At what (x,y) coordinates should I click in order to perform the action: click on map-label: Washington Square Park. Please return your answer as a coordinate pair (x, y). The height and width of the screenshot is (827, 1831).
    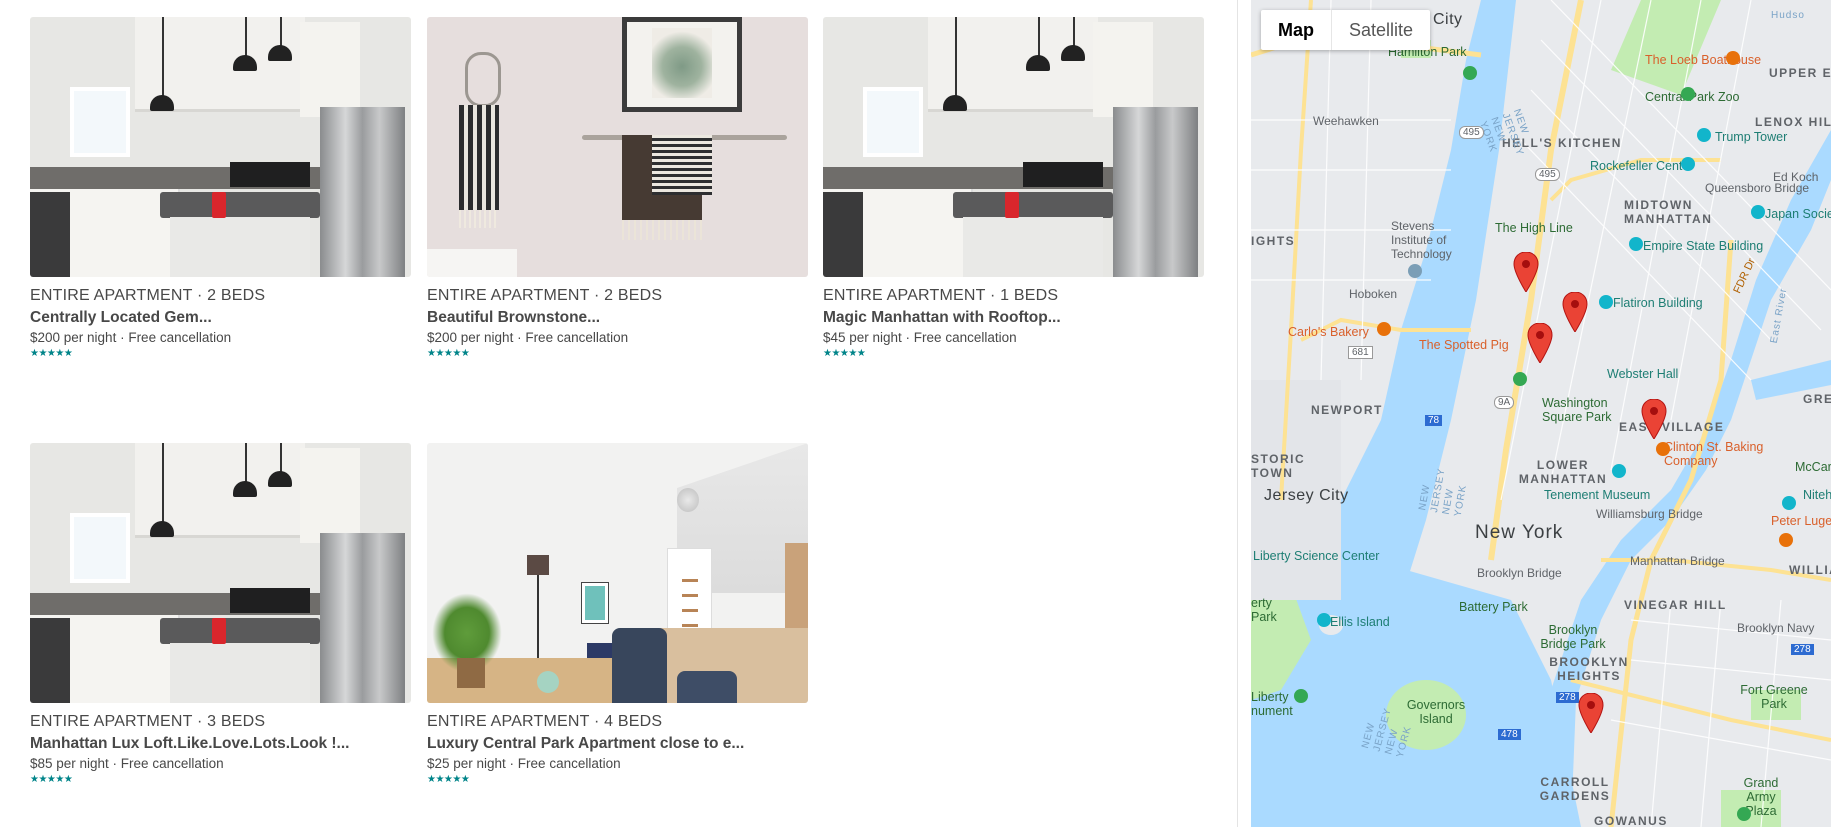
    Looking at the image, I should click on (1577, 410).